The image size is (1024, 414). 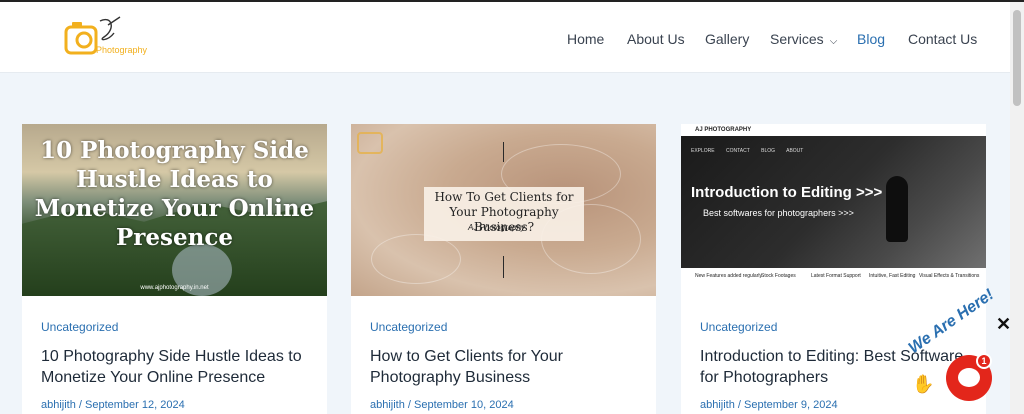 I want to click on thumbnail-title: Introduction to Editing >>>, so click(x=787, y=192).